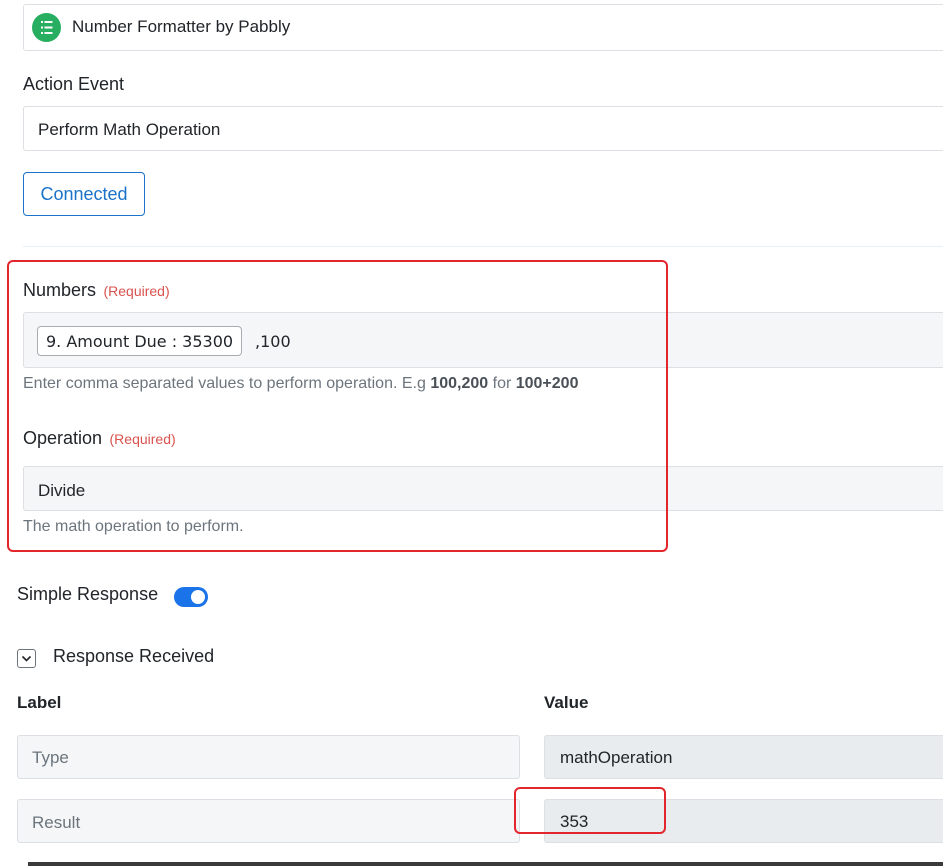  Describe the element at coordinates (46, 27) in the screenshot. I see `list-number-icon` at that location.